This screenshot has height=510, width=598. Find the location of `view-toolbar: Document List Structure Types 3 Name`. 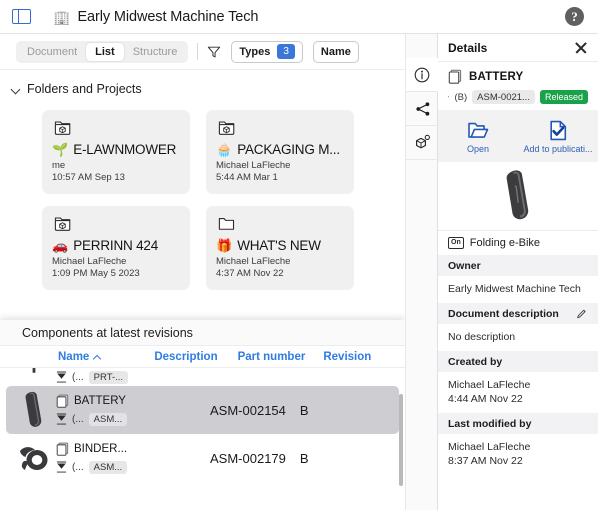

view-toolbar: Document List Structure Types 3 Name is located at coordinates (202, 52).